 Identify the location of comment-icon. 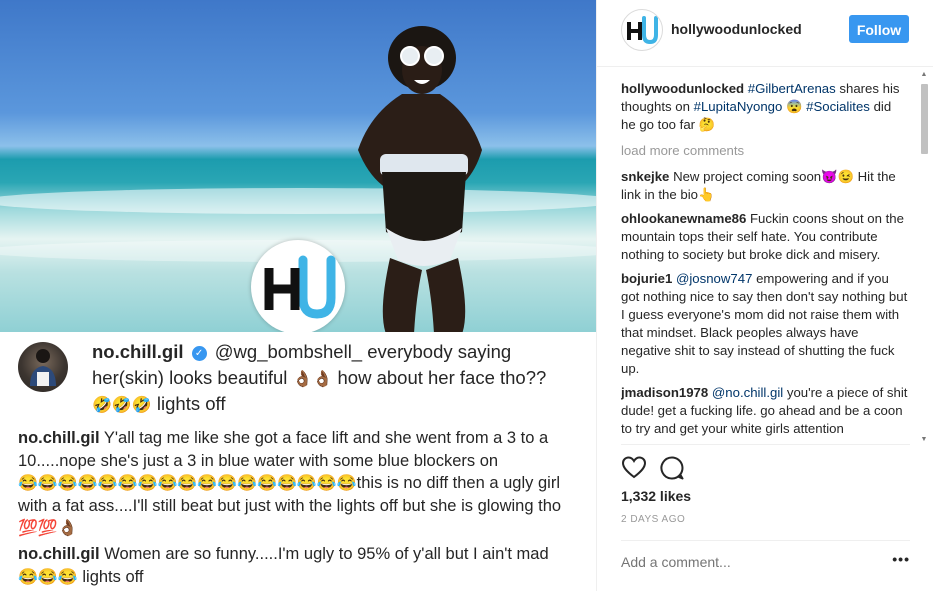
(672, 468).